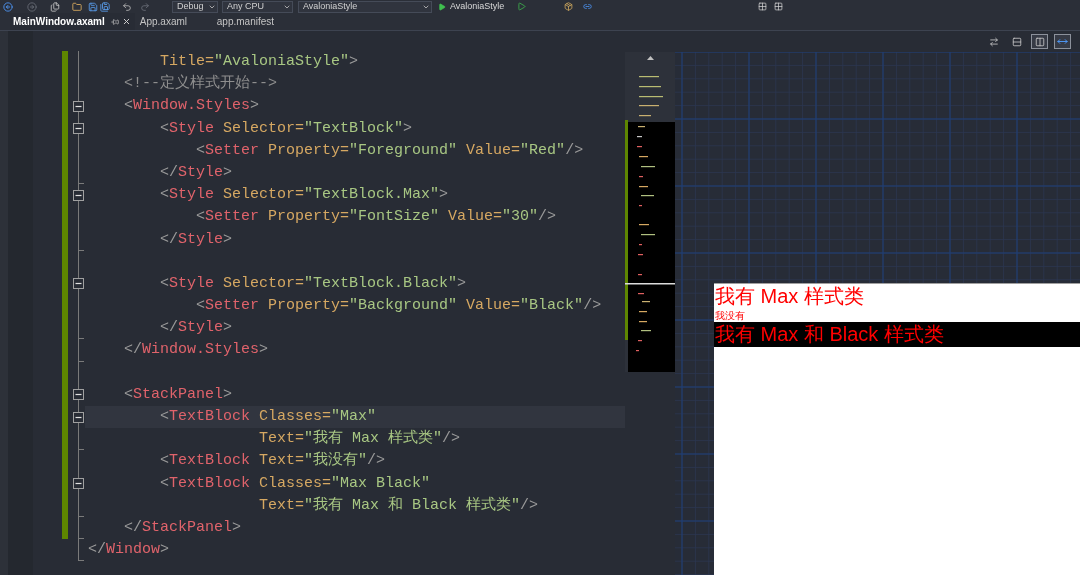 This screenshot has height=575, width=1080. Describe the element at coordinates (200, 84) in the screenshot. I see `code-comment: <!--定义样式开始-->` at that location.